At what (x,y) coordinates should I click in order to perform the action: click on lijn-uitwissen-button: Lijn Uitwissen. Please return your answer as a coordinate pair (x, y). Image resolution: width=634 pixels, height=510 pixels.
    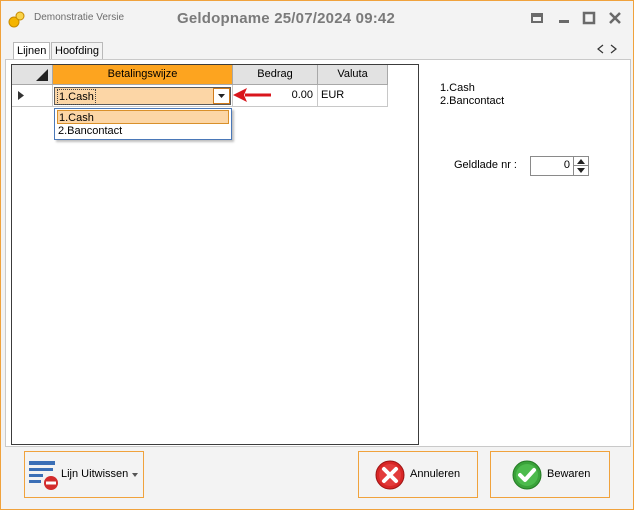
    Looking at the image, I should click on (84, 474).